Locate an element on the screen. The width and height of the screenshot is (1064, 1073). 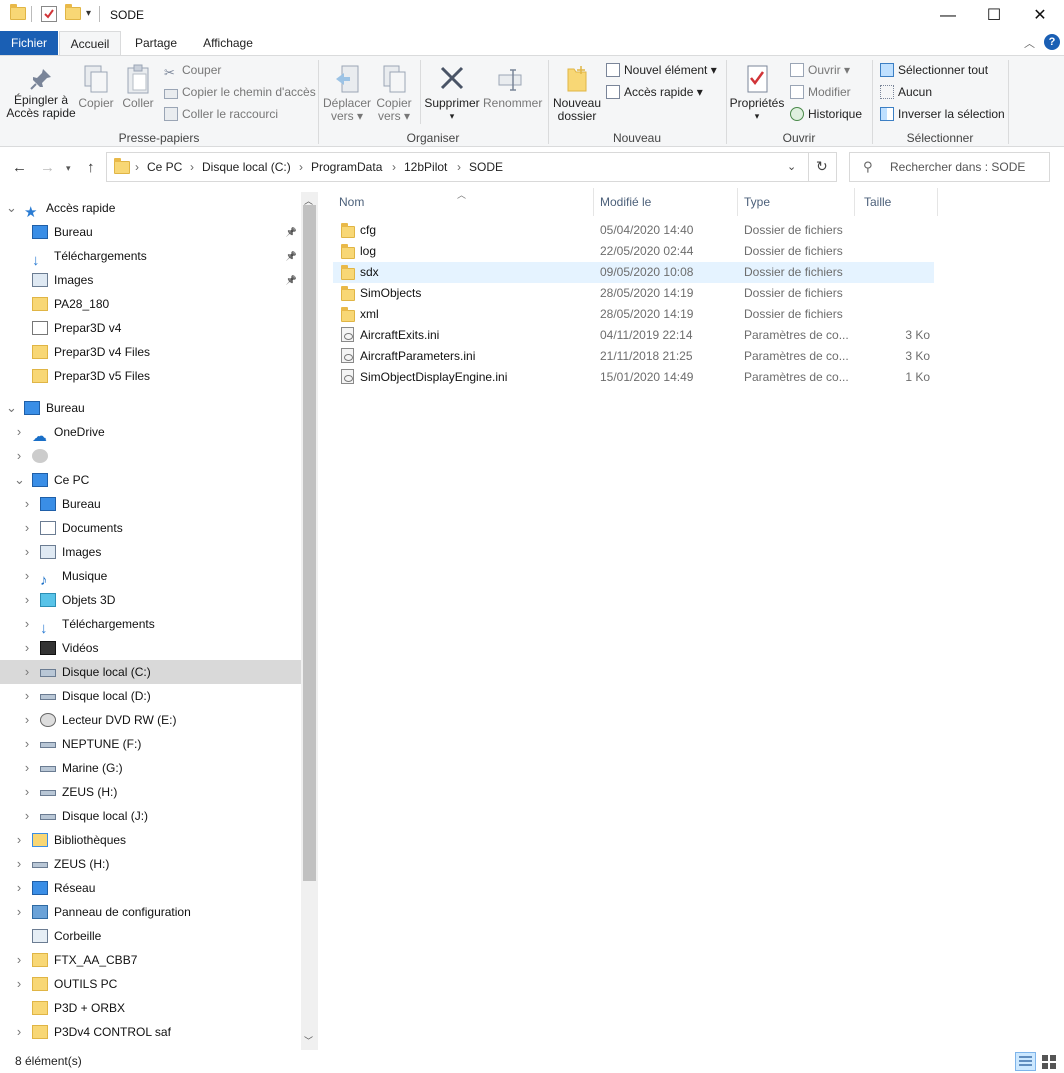
paste-button: Coller is located at coordinates (138, 86).